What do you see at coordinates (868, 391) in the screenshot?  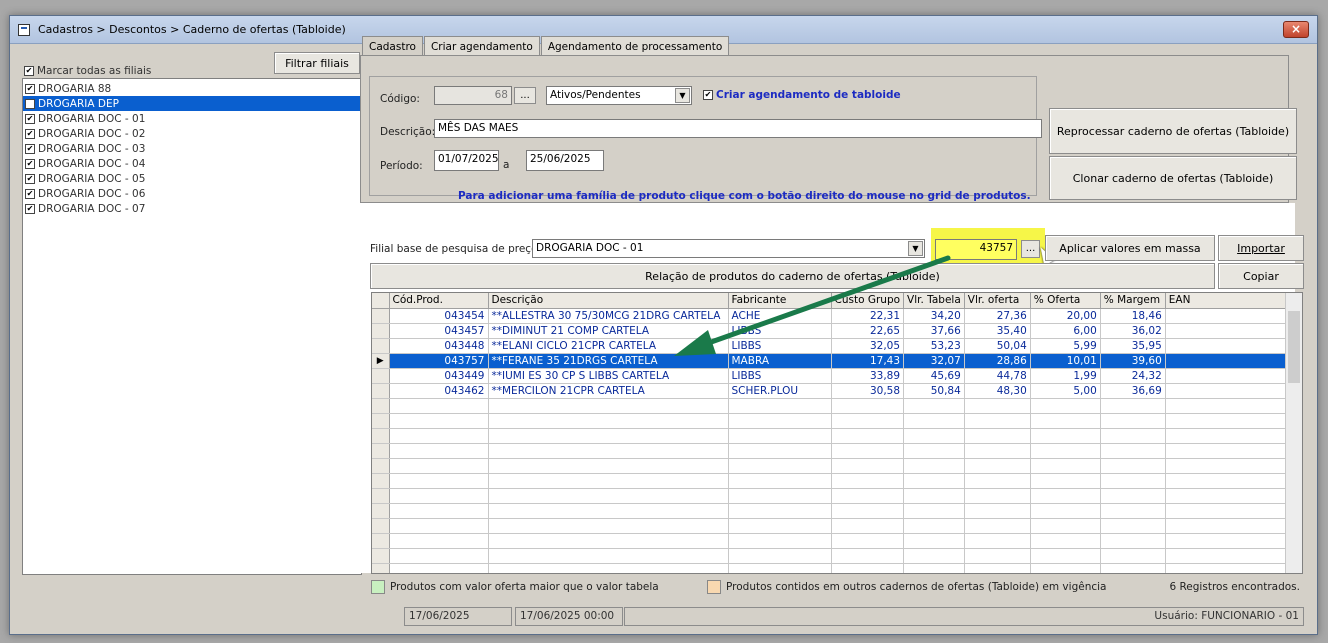 I see `cell-custo: 30,58` at bounding box center [868, 391].